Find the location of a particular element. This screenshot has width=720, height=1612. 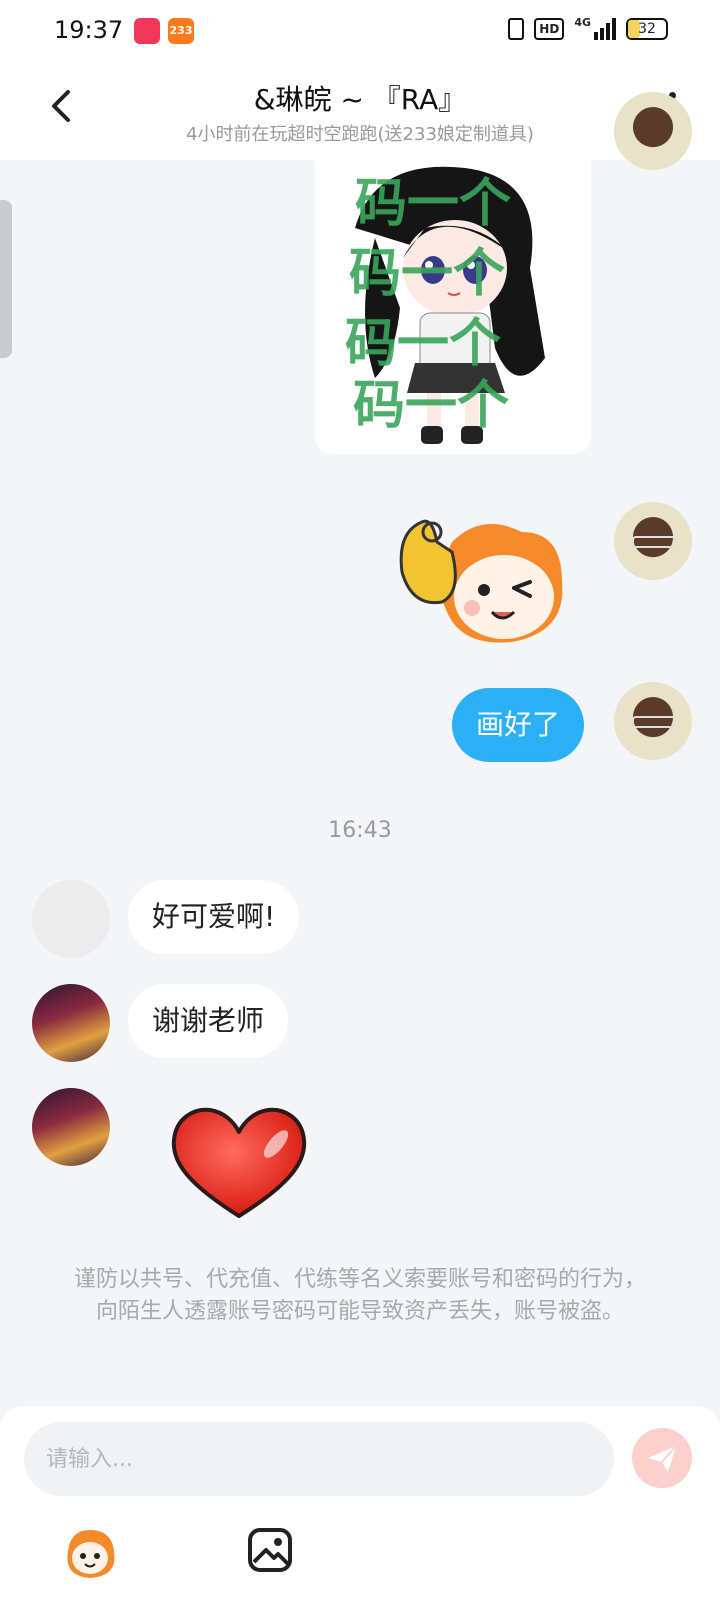

message-input is located at coordinates (319, 1459).